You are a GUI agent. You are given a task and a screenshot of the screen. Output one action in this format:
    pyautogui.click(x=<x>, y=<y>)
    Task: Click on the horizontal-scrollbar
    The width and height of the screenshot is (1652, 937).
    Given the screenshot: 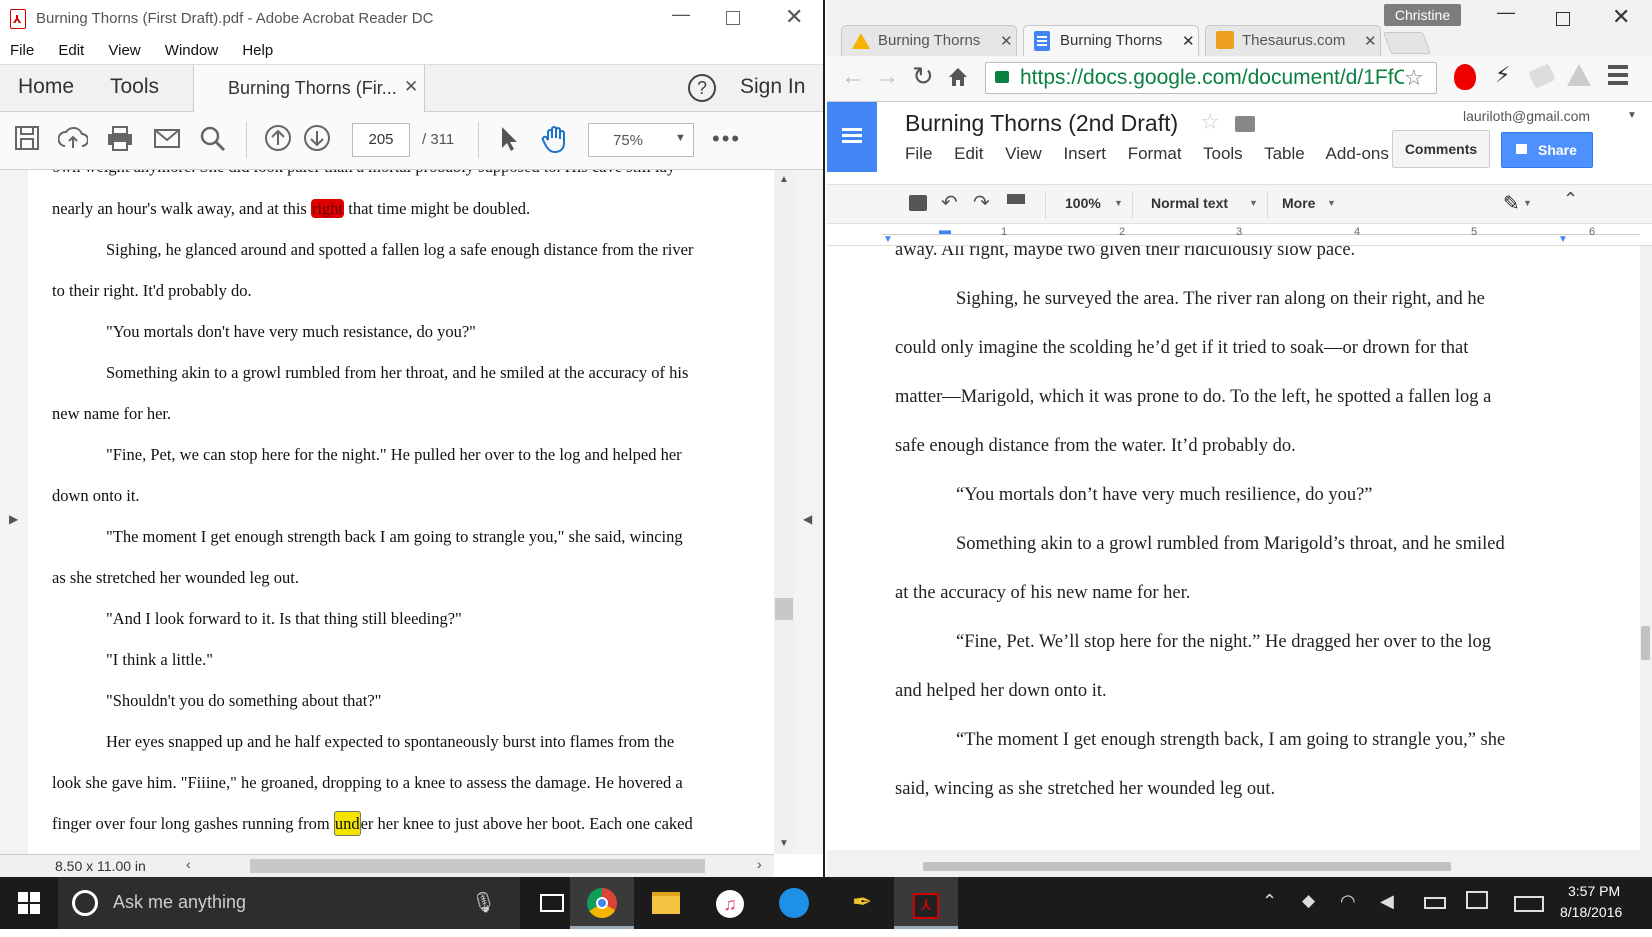 What is the action you would take?
    pyautogui.click(x=1239, y=863)
    